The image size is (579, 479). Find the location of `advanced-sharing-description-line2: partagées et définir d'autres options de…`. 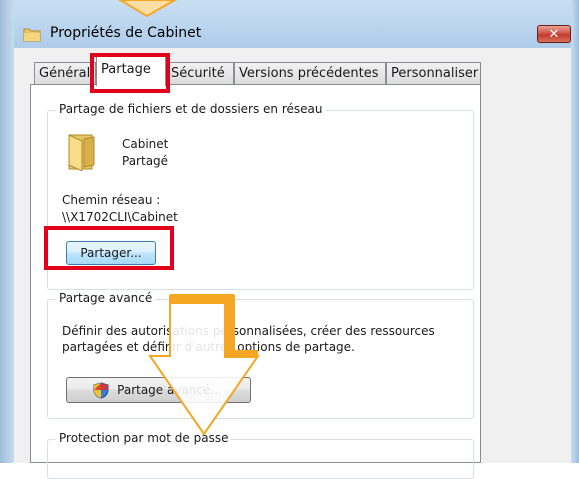

advanced-sharing-description-line2: partagées et définir d'autres options de… is located at coordinates (208, 347).